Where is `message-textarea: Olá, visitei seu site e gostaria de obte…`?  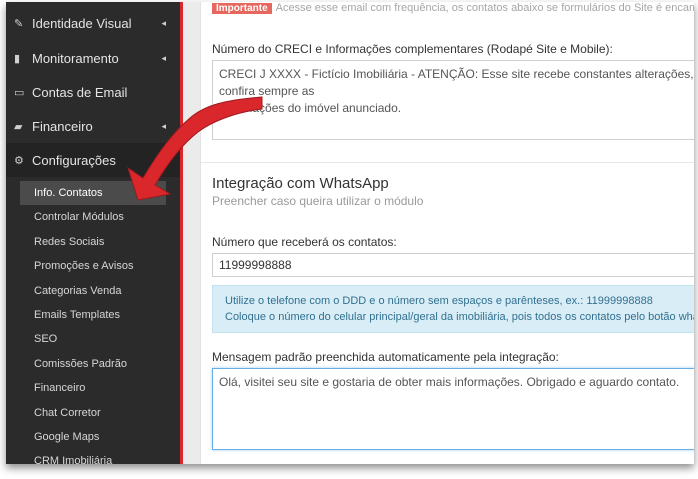
message-textarea: Olá, visitei seu site e gostaria de obte… is located at coordinates (453, 409).